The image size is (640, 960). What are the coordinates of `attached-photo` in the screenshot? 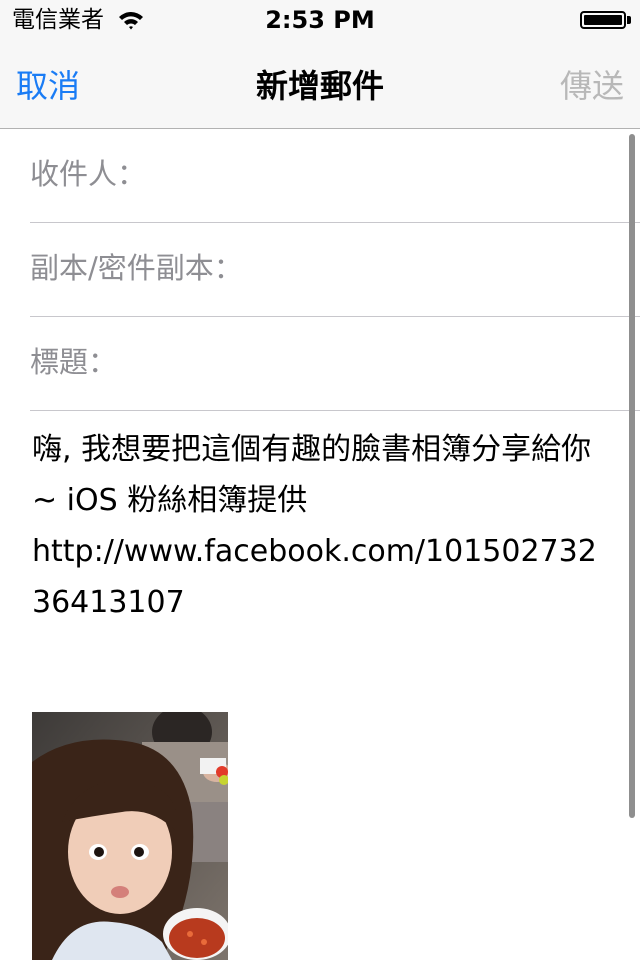 It's located at (130, 836).